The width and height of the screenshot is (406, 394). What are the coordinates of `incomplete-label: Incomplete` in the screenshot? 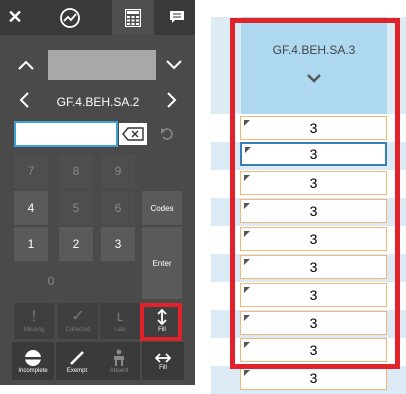 It's located at (33, 370).